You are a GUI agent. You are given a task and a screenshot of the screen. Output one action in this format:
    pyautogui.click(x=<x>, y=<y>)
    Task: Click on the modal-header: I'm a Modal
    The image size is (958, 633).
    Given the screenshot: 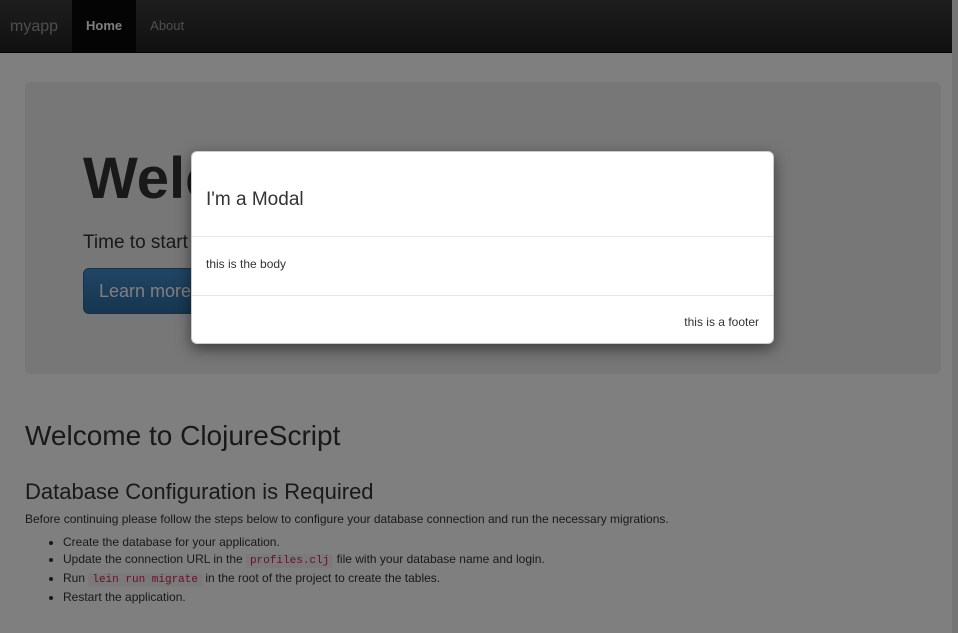 What is the action you would take?
    pyautogui.click(x=482, y=194)
    